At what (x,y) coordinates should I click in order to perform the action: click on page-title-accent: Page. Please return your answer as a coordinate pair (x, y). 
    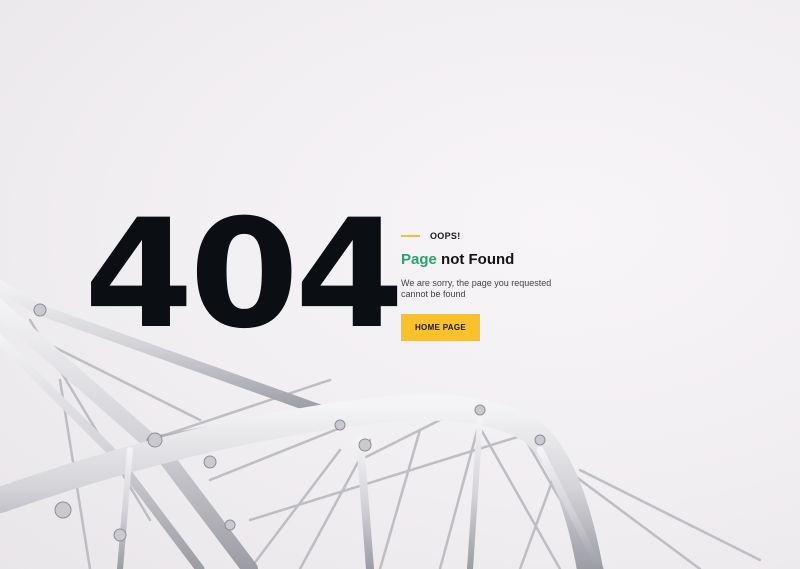
    Looking at the image, I should click on (419, 259).